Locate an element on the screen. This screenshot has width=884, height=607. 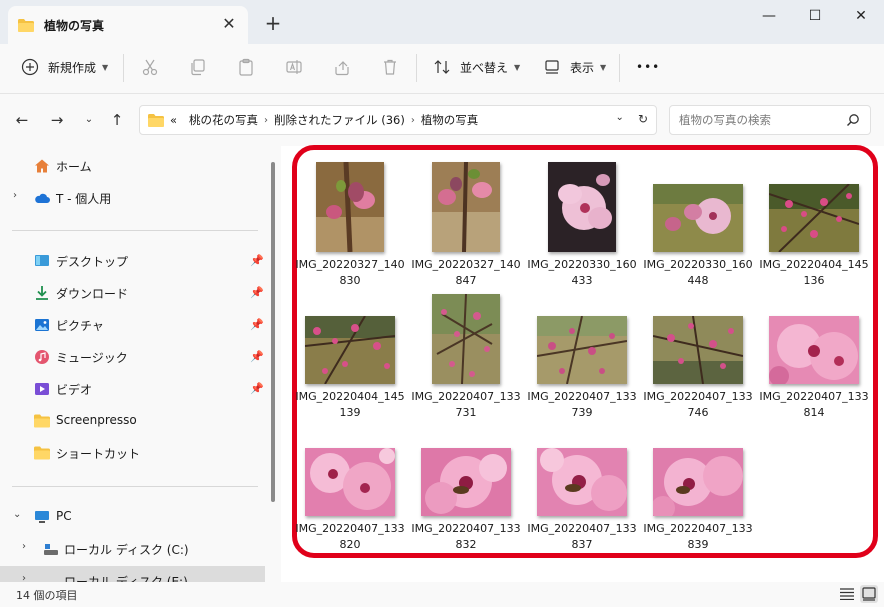
sort-icon is located at coordinates (442, 67).